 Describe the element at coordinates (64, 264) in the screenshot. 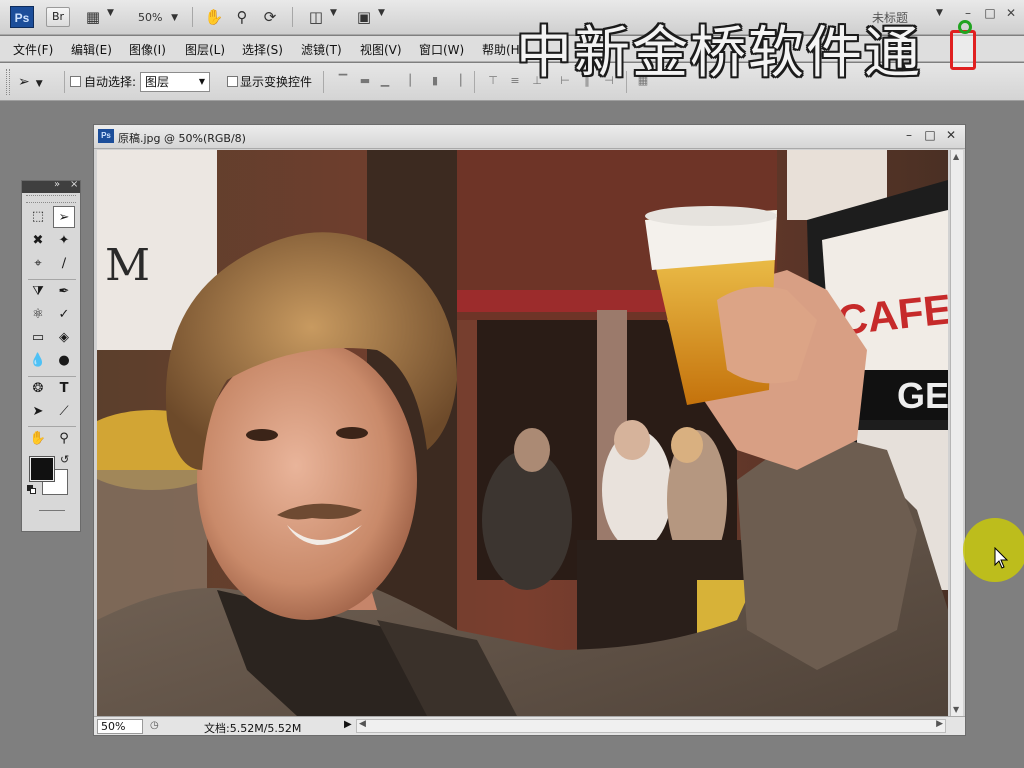

I see `eyedropper-tool-icon: ∕` at that location.